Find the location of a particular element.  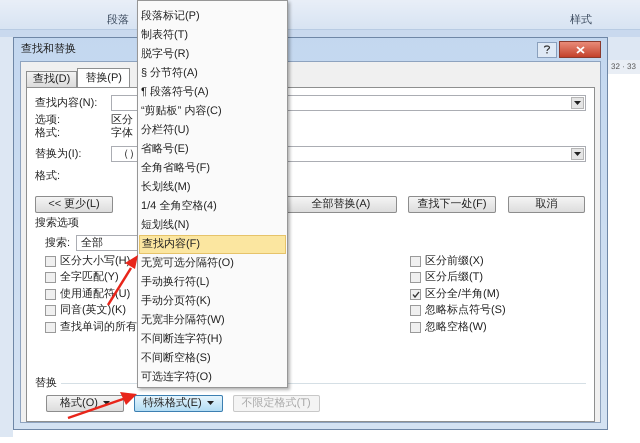

close-icon is located at coordinates (580, 50).